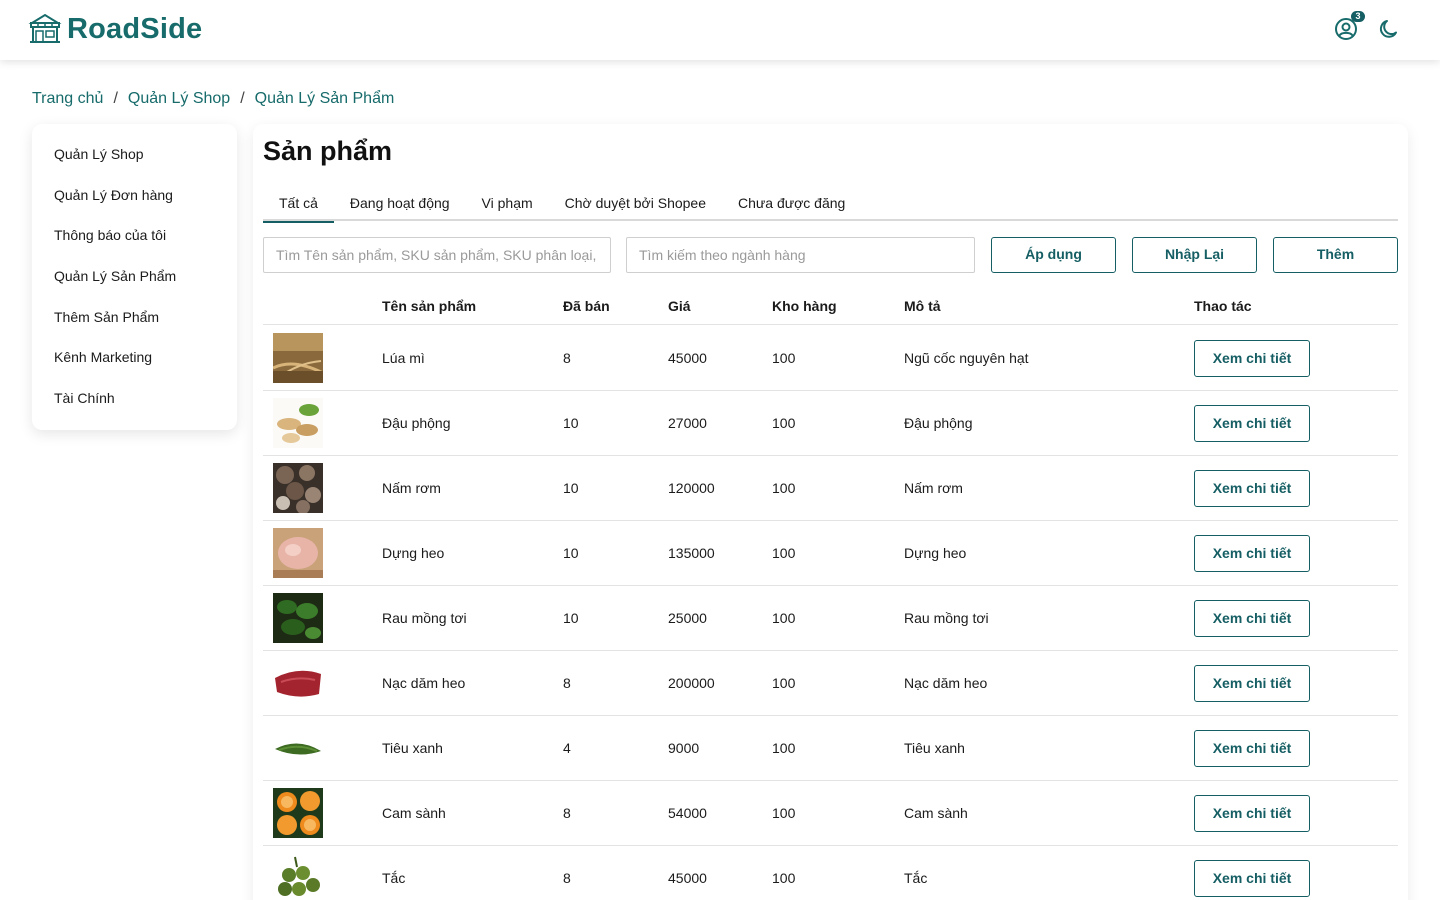 The height and width of the screenshot is (900, 1440). What do you see at coordinates (804, 306) in the screenshot?
I see `column-header-stock: Kho hàng` at bounding box center [804, 306].